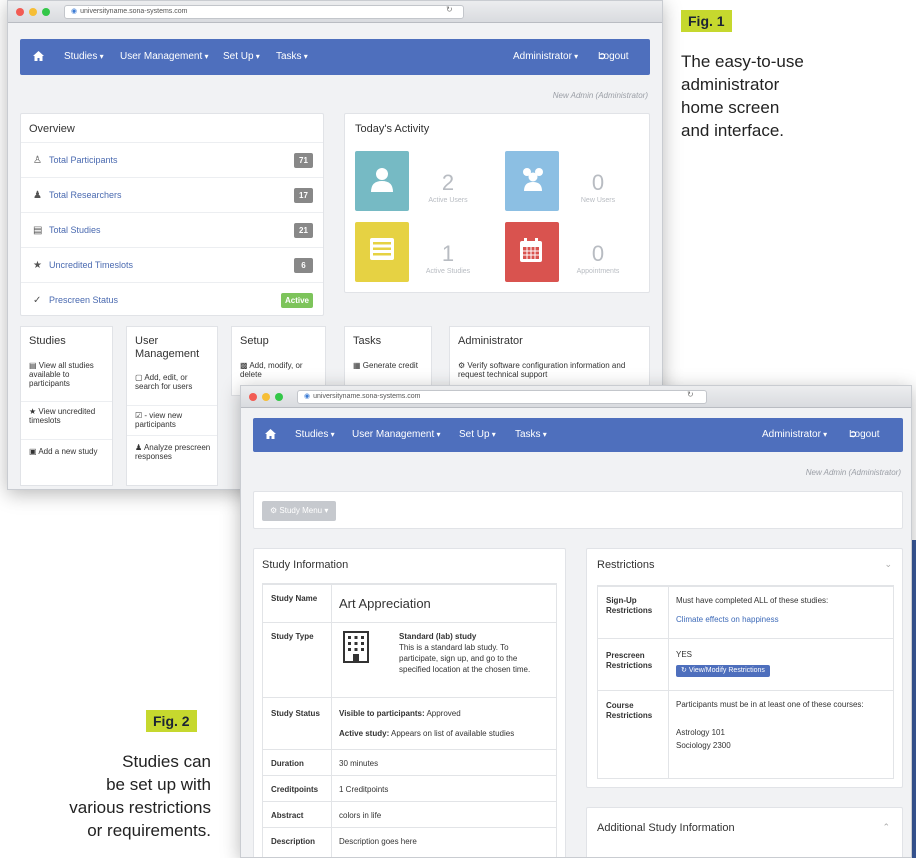 This screenshot has width=916, height=858. I want to click on study-menu-bar: ⚙ Study Menu, so click(578, 510).